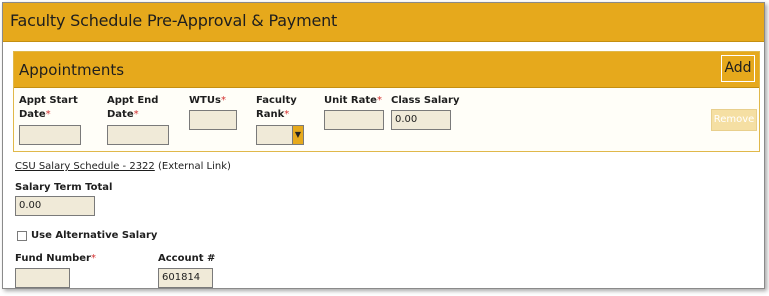  Describe the element at coordinates (280, 135) in the screenshot. I see `faculty-rank-select: ▼` at that location.